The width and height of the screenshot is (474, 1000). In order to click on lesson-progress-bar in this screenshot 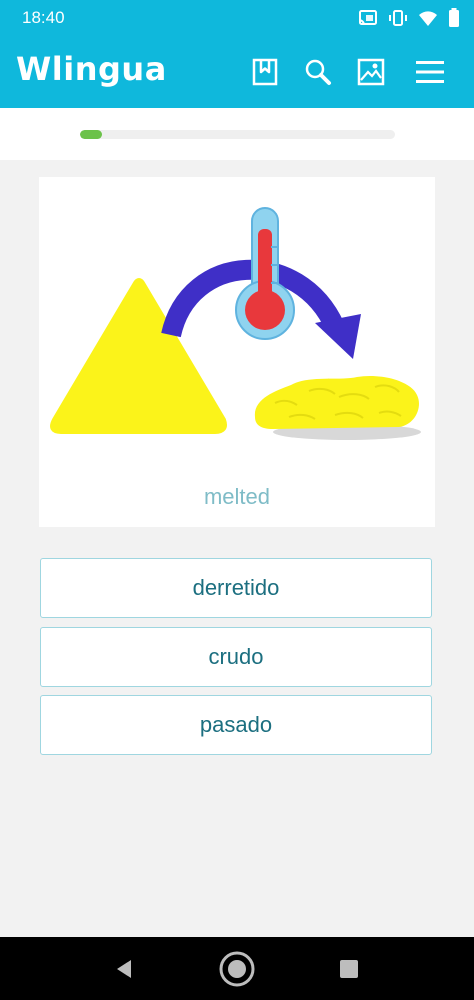, I will do `click(237, 134)`.